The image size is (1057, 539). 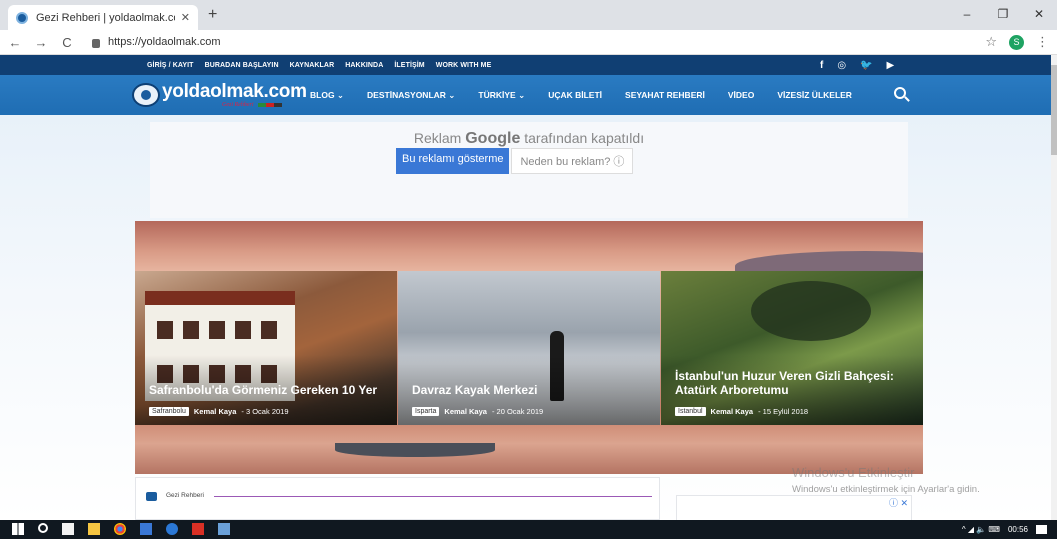 I want to click on clock: 00:56, so click(x=1018, y=529).